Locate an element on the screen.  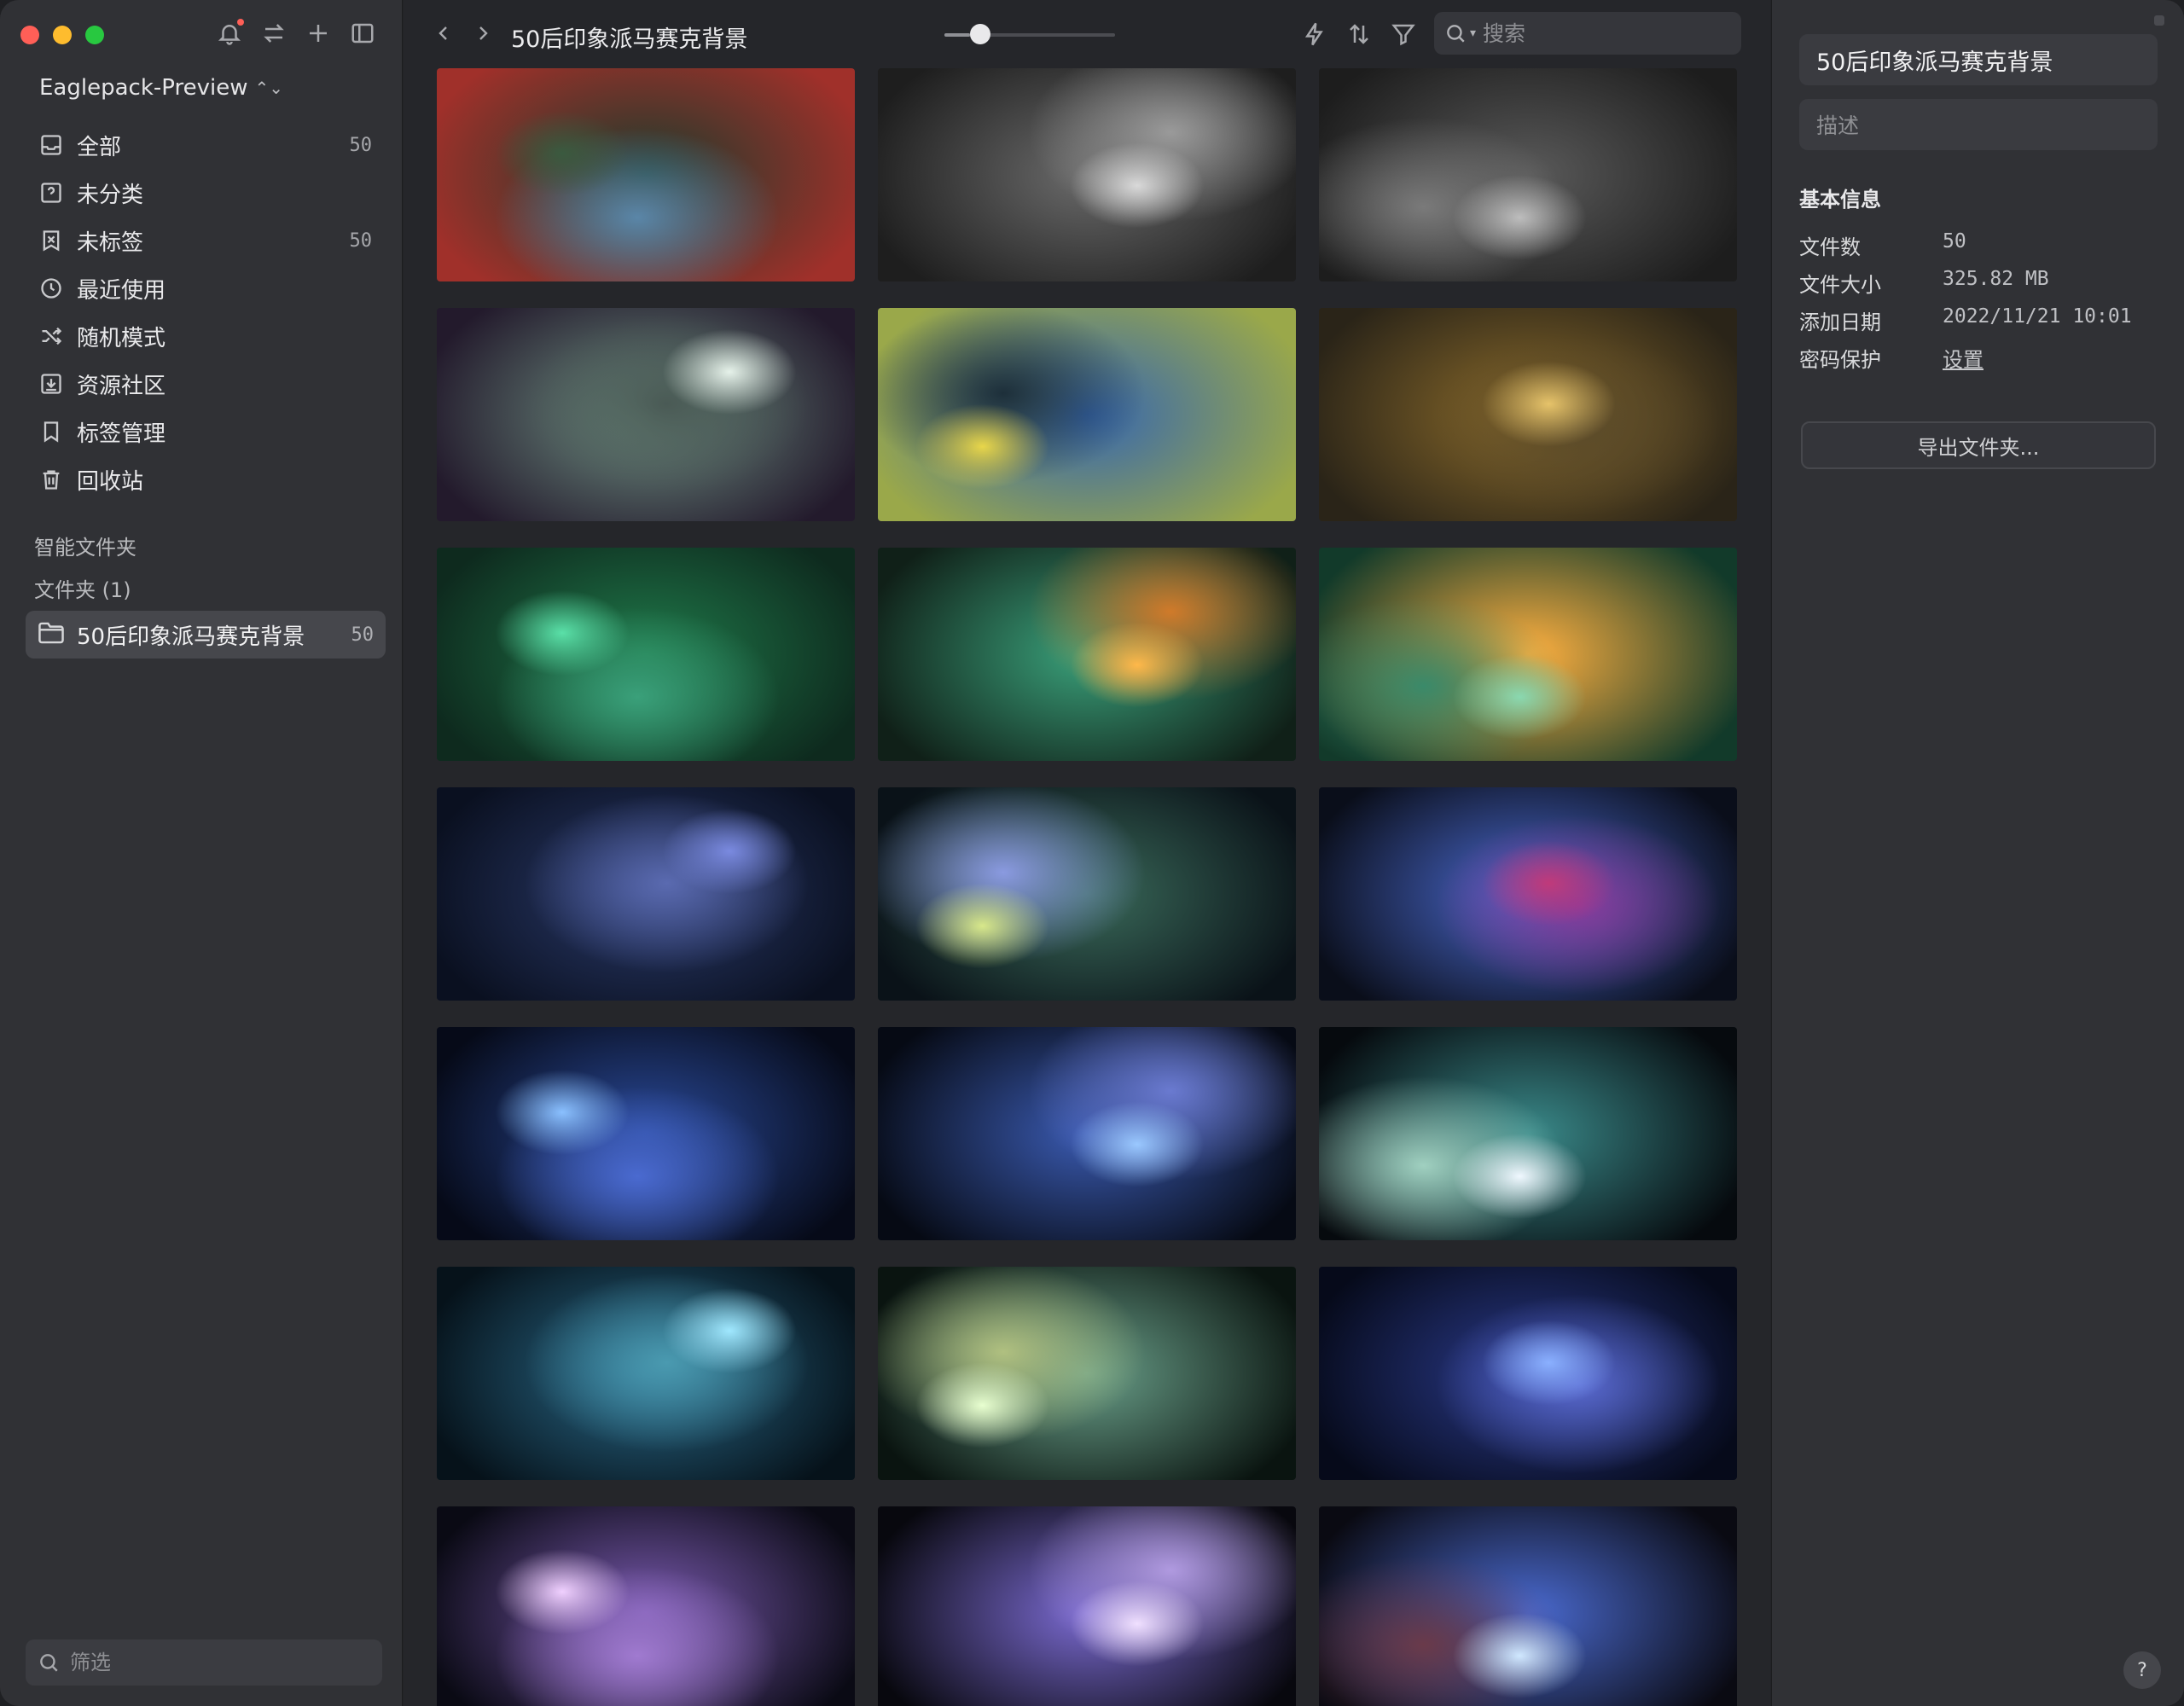
plus-icon is located at coordinates (319, 33).